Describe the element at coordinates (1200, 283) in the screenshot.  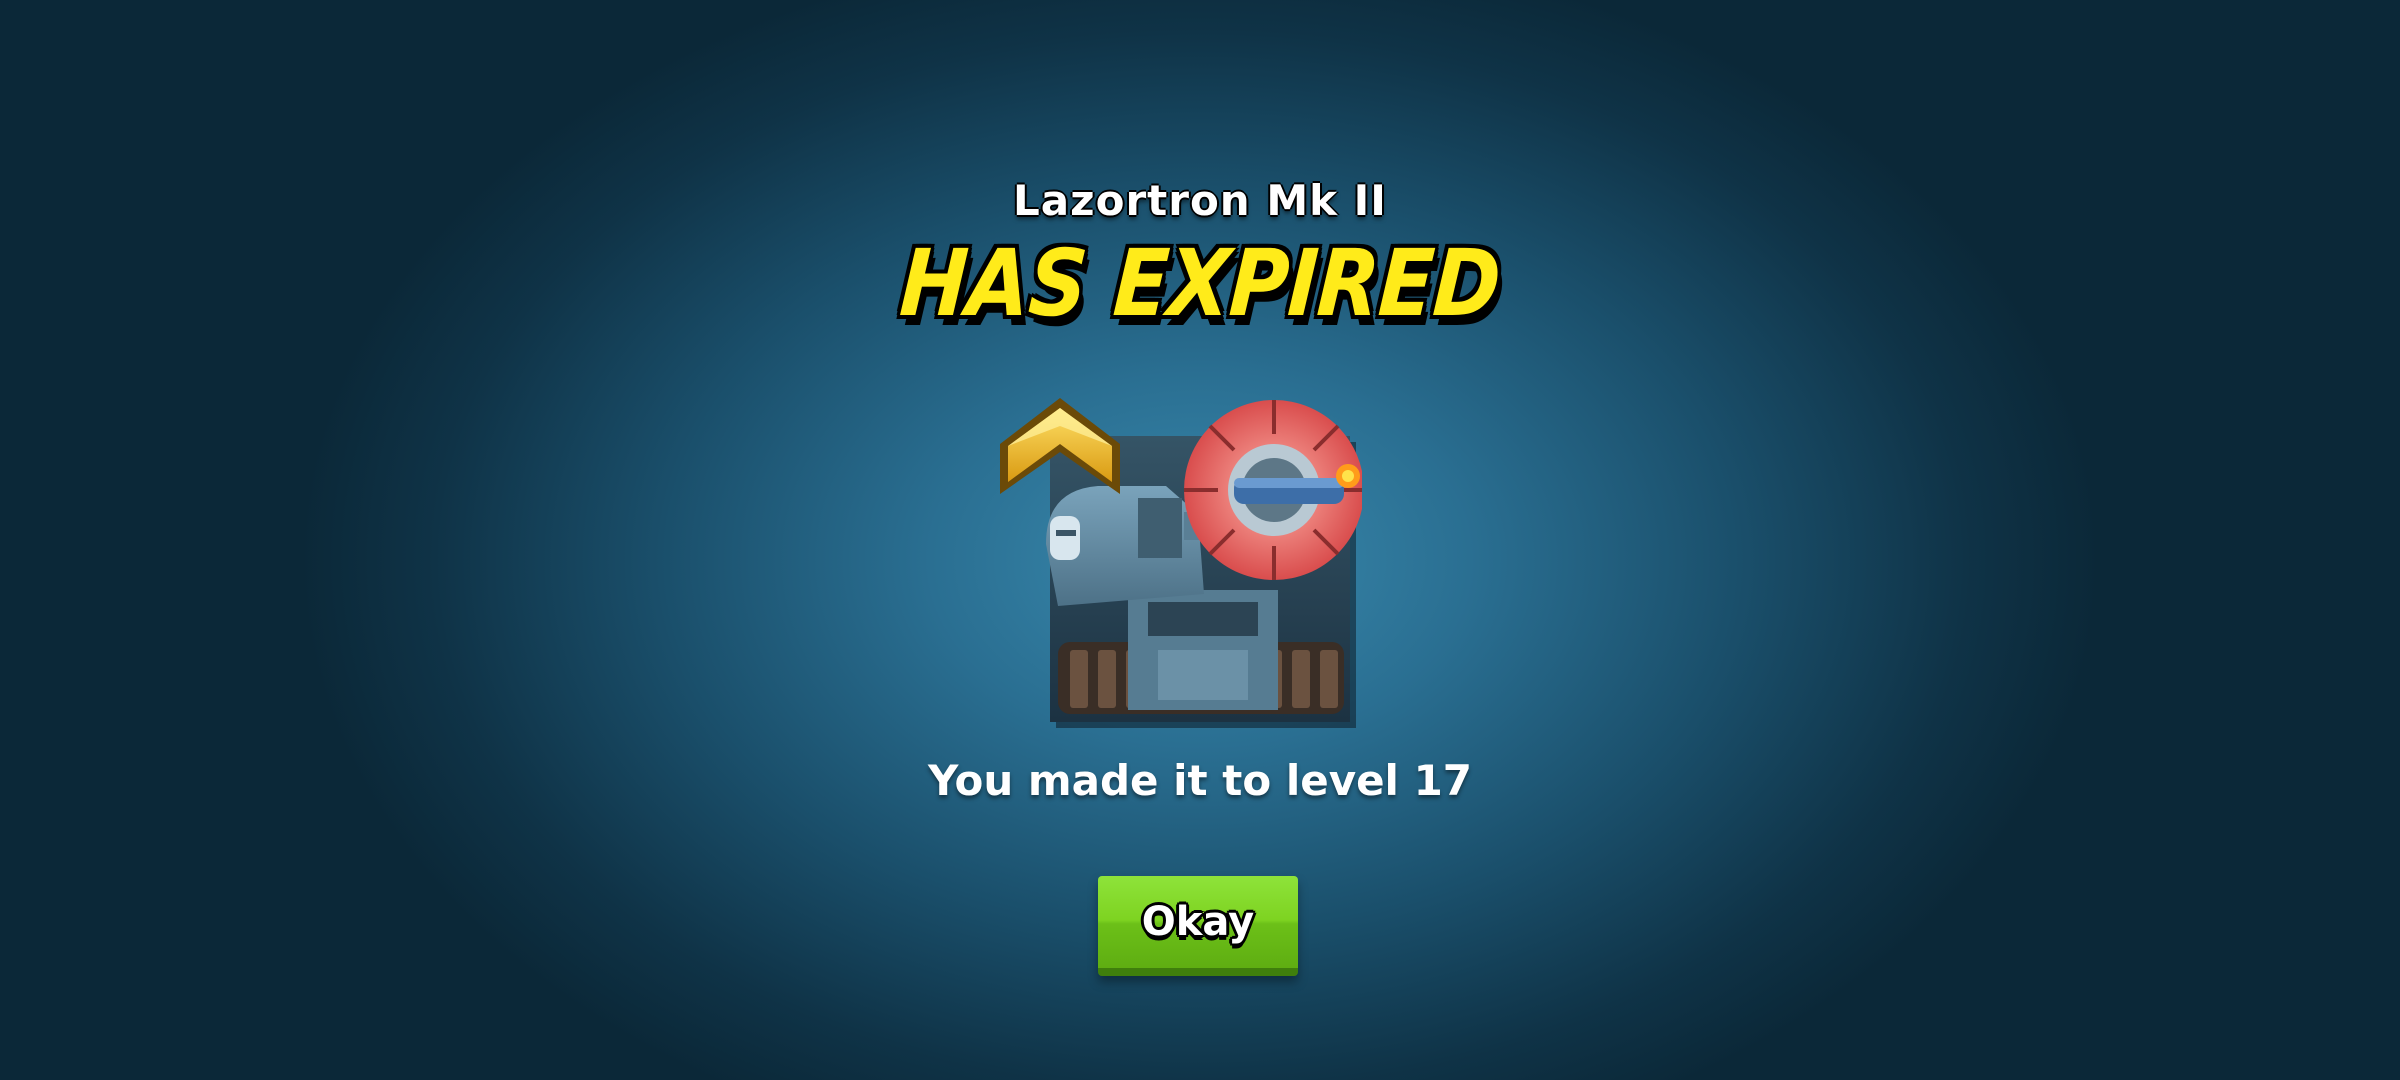
I see `expired-headline: HAS EXPIRED` at that location.